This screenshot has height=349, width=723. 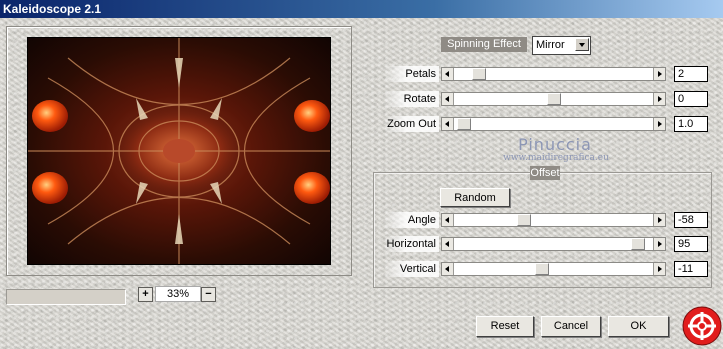 I want to click on rotate-value: 0, so click(x=691, y=99).